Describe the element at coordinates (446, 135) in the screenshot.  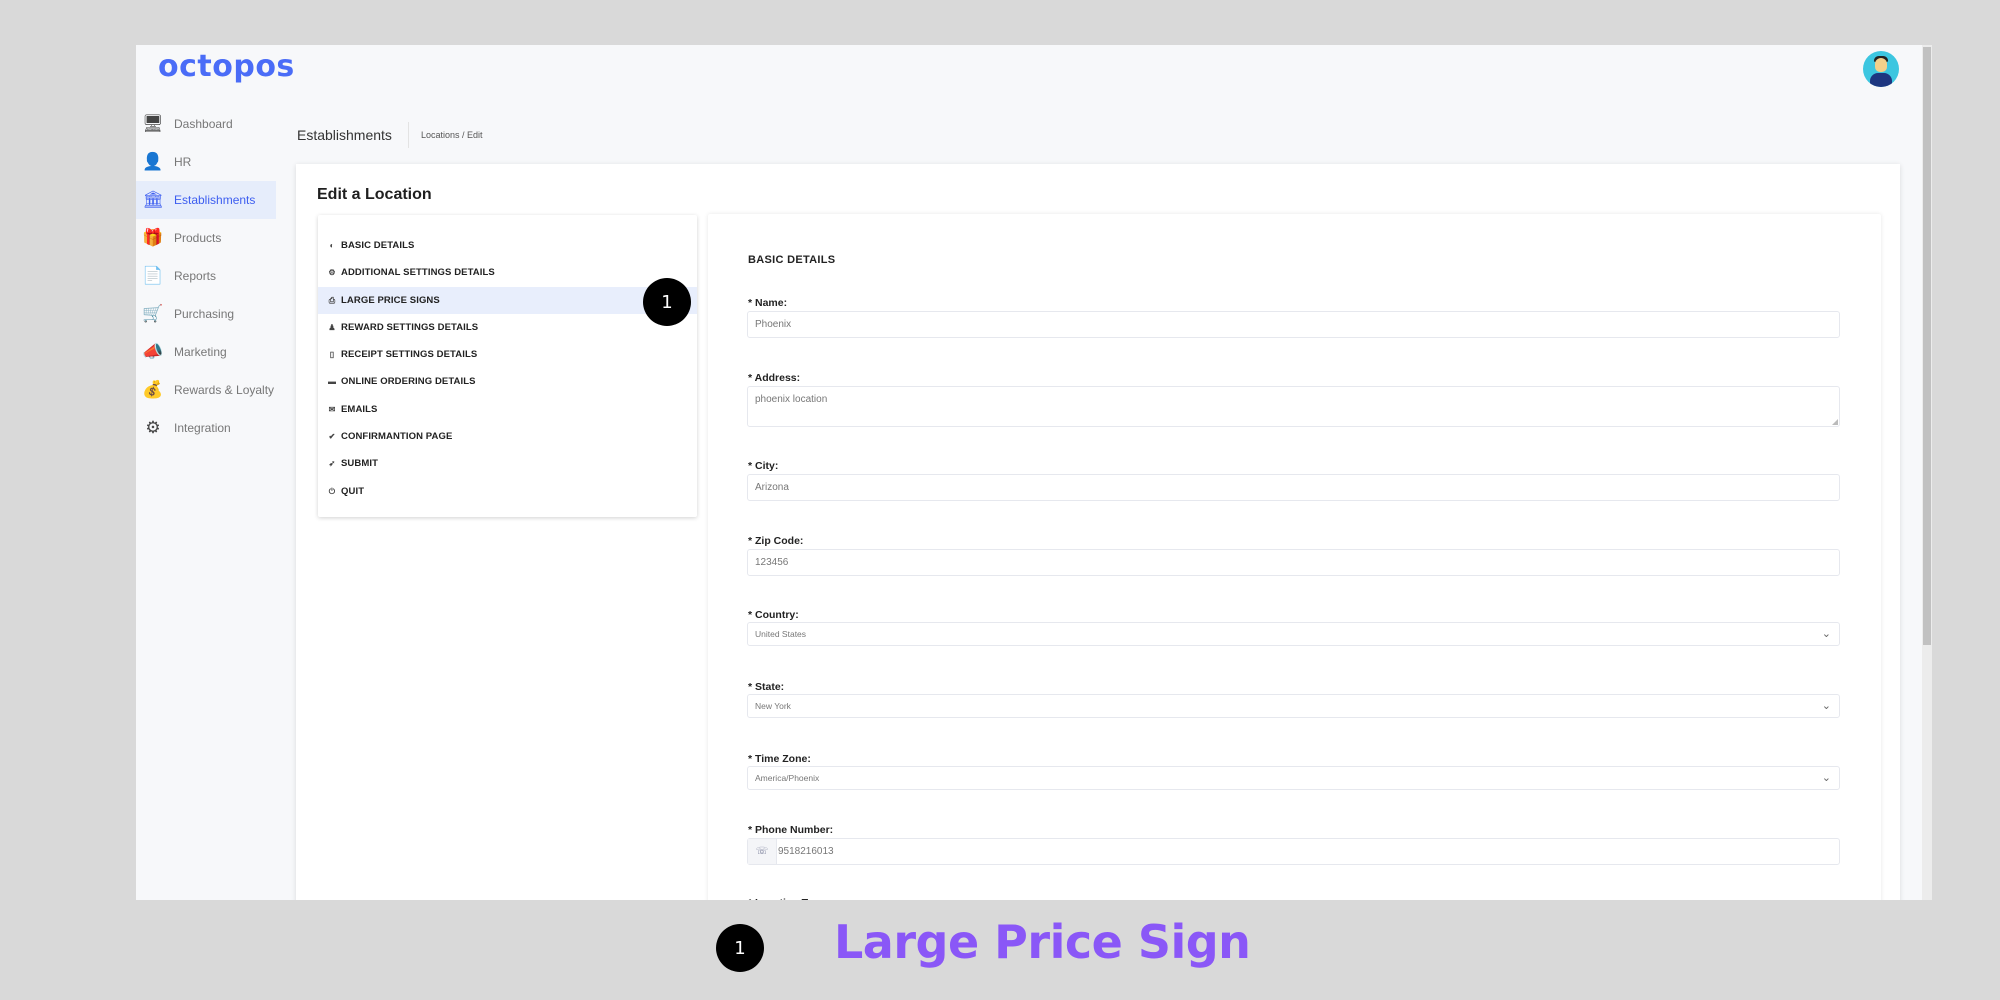
I see `breadcrumb-path: Locations / Edit` at that location.